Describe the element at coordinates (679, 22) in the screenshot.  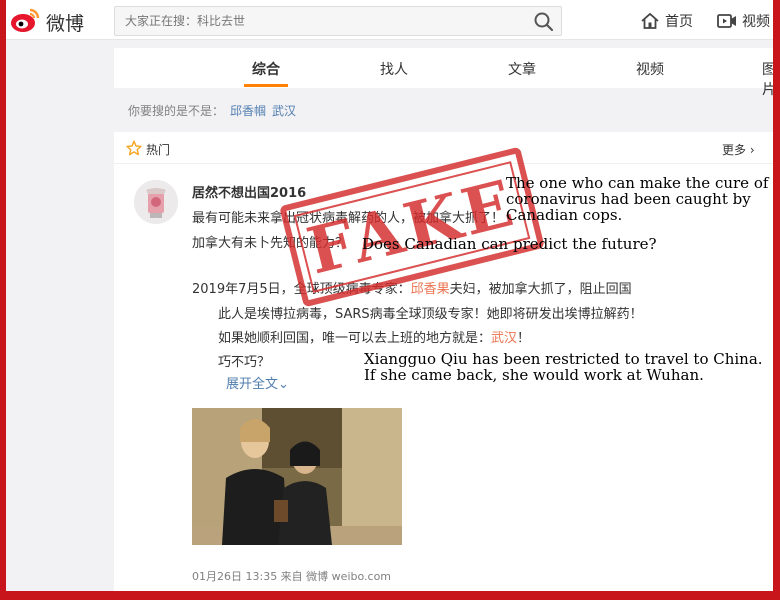
I see `nav-home-label: 首页` at that location.